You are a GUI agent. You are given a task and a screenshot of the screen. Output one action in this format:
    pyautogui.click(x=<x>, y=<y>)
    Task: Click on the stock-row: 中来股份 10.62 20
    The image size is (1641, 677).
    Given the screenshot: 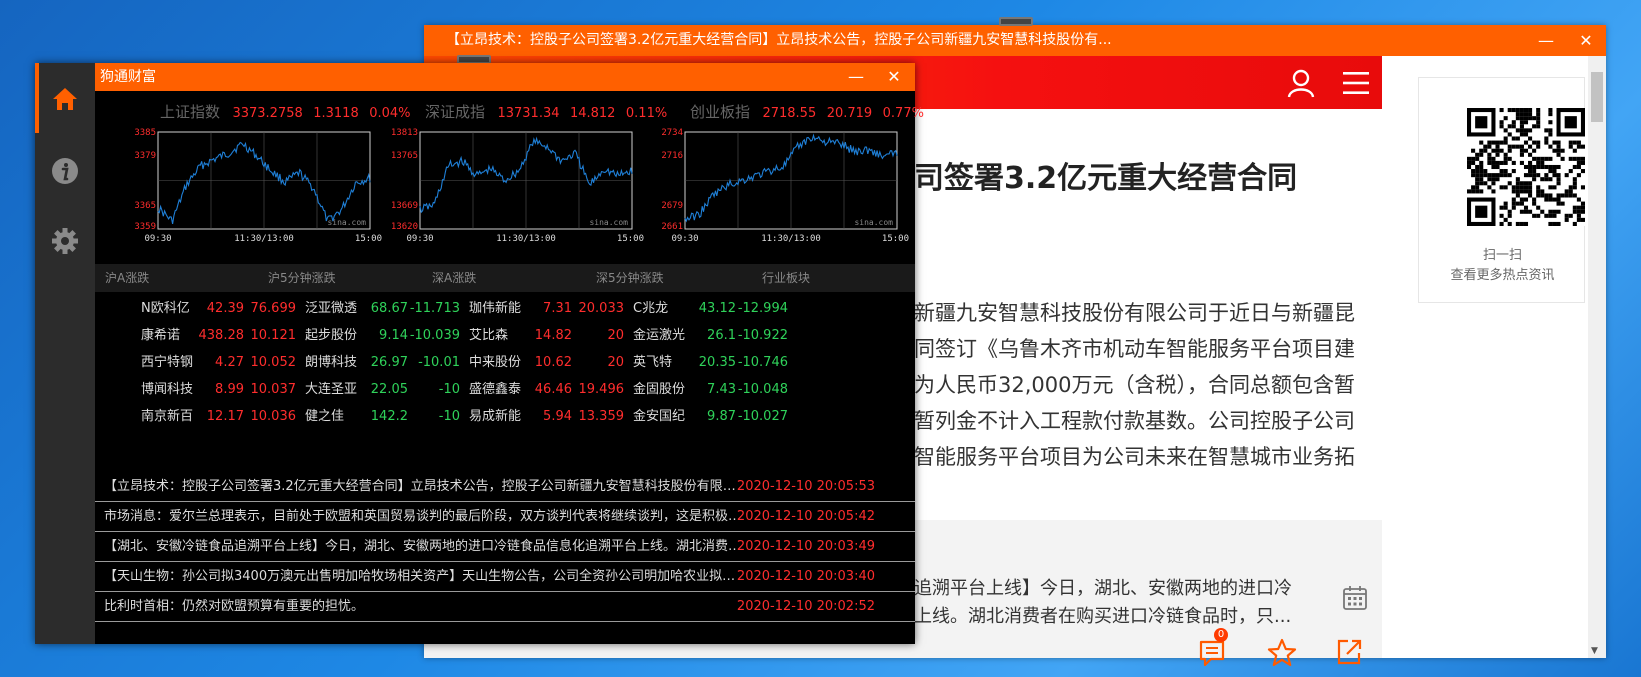 What is the action you would take?
    pyautogui.click(x=546, y=362)
    